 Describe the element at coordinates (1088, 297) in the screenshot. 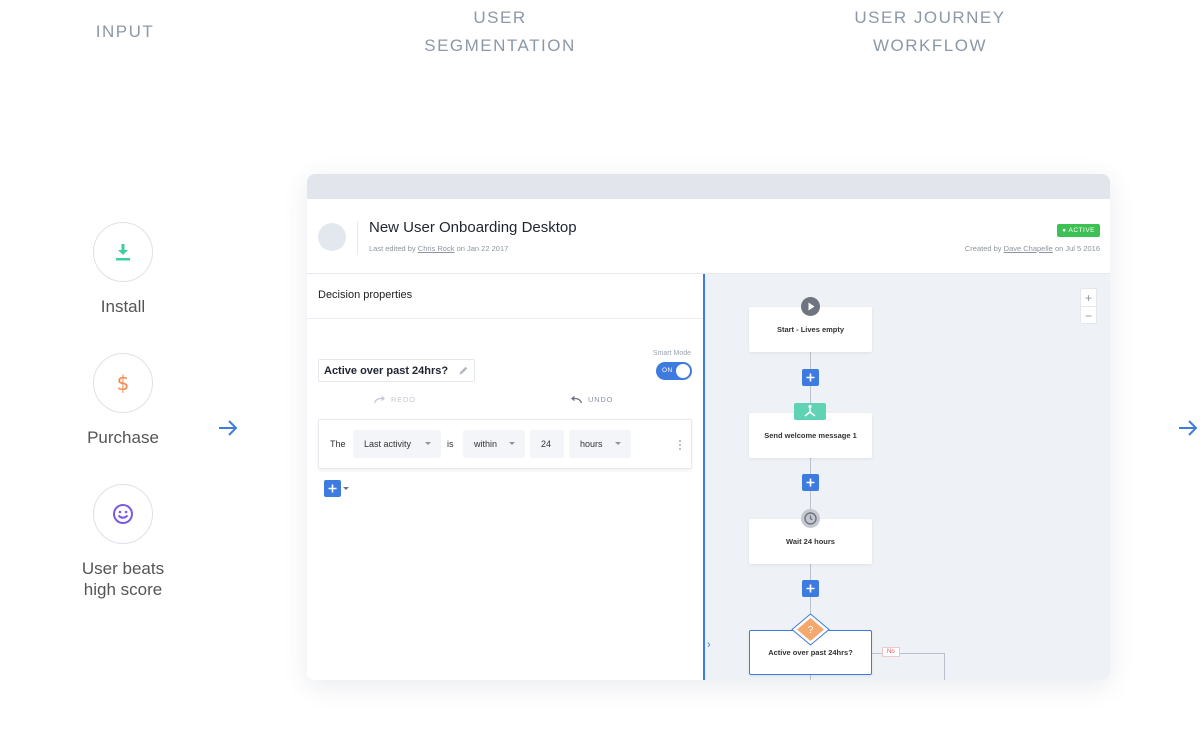

I see `zoom-in-icon: +` at that location.